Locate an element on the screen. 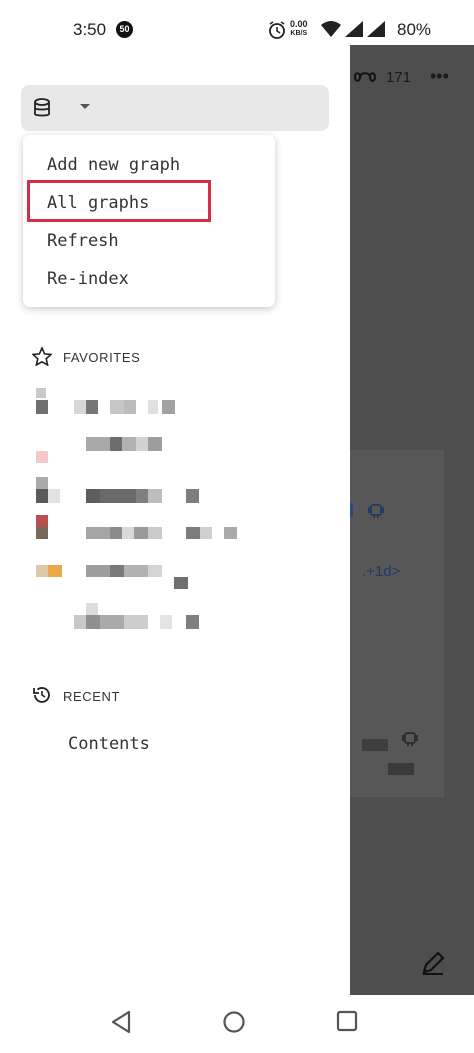 This screenshot has width=474, height=1053. network-speed: 0.00 KB/S is located at coordinates (299, 29).